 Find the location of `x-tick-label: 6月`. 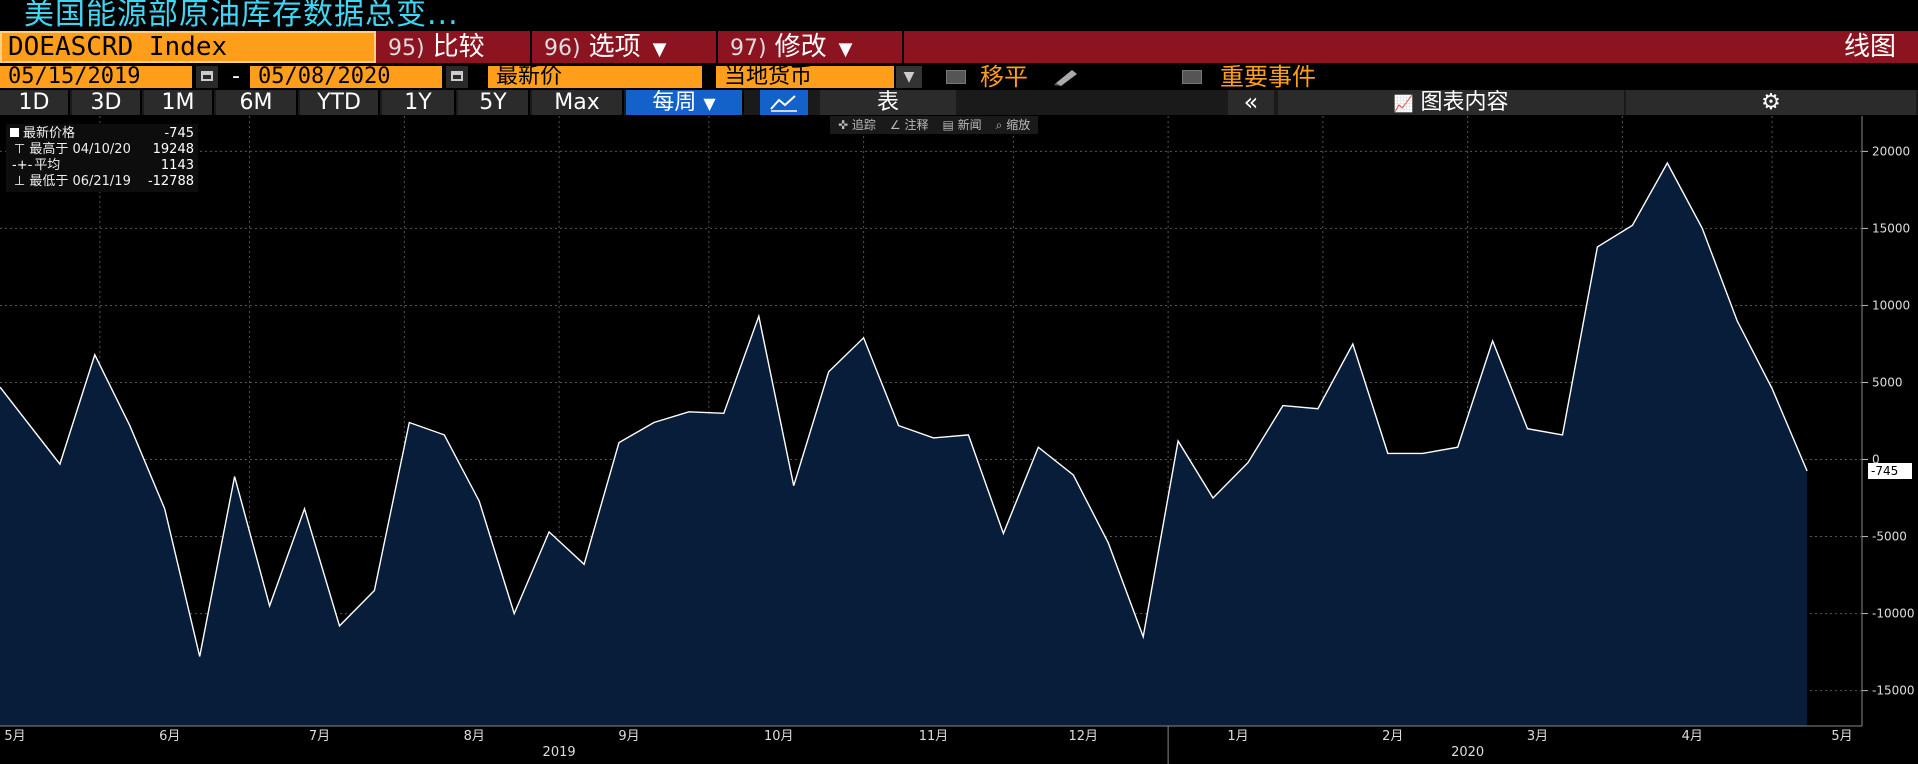

x-tick-label: 6月 is located at coordinates (169, 736).